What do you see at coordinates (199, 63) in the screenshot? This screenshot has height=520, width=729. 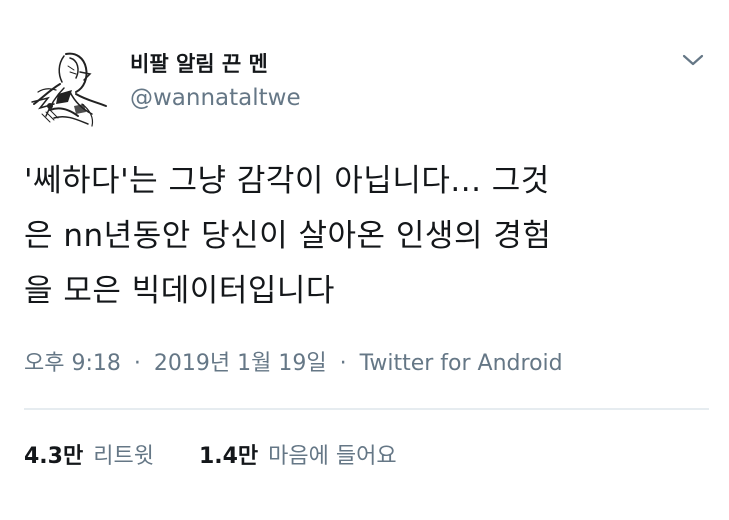 I see `display-name: 비팔 알림 끈 멘` at bounding box center [199, 63].